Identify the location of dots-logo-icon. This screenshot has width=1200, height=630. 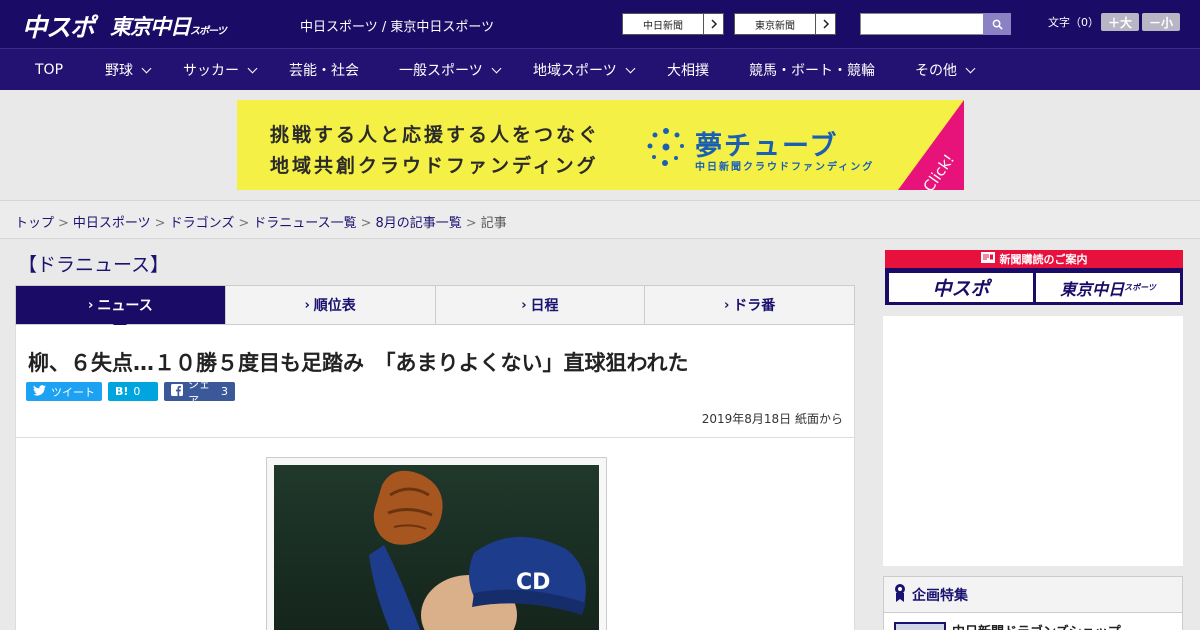
(665, 147).